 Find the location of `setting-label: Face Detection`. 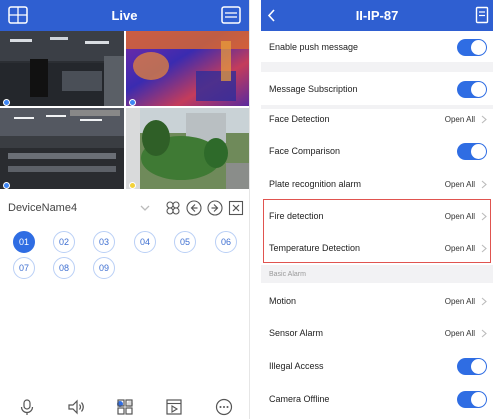

setting-label: Face Detection is located at coordinates (299, 119).